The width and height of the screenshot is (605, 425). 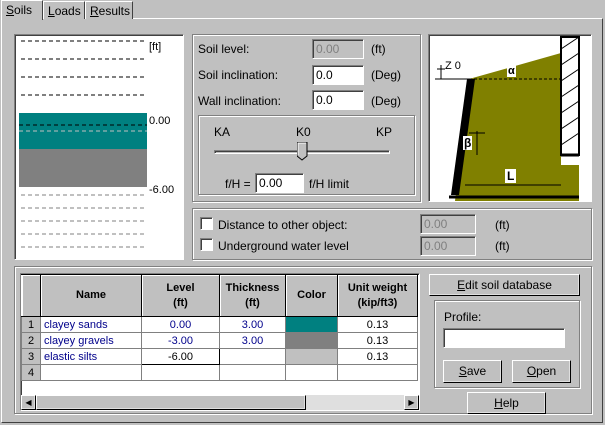 What do you see at coordinates (448, 246) in the screenshot?
I see `water-level-field: 0.00` at bounding box center [448, 246].